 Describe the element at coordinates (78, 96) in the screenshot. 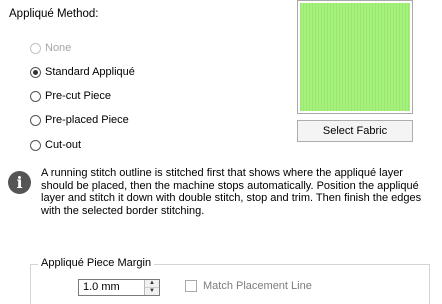

I see `radio-label: Pre-cut Piece` at that location.